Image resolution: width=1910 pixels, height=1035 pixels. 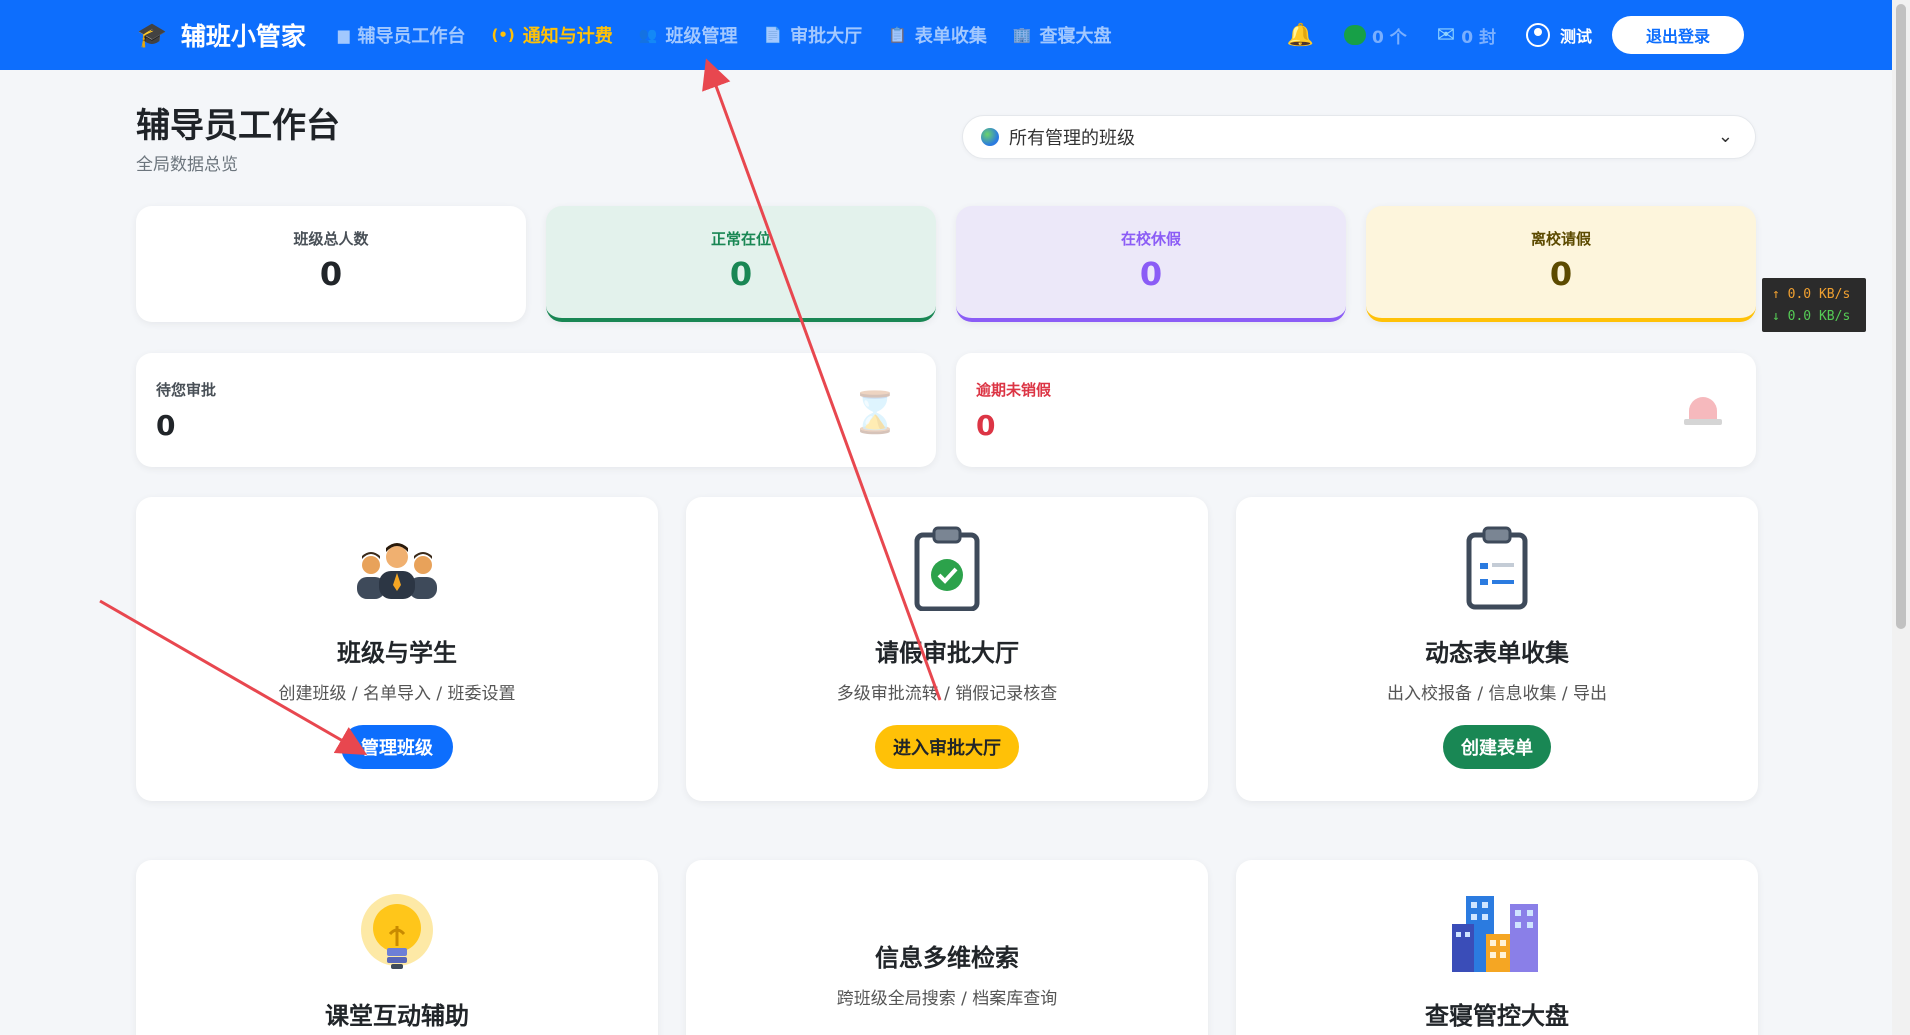 What do you see at coordinates (947, 999) in the screenshot?
I see `module-desc: 跨班级全局搜索 / 档案库查询` at bounding box center [947, 999].